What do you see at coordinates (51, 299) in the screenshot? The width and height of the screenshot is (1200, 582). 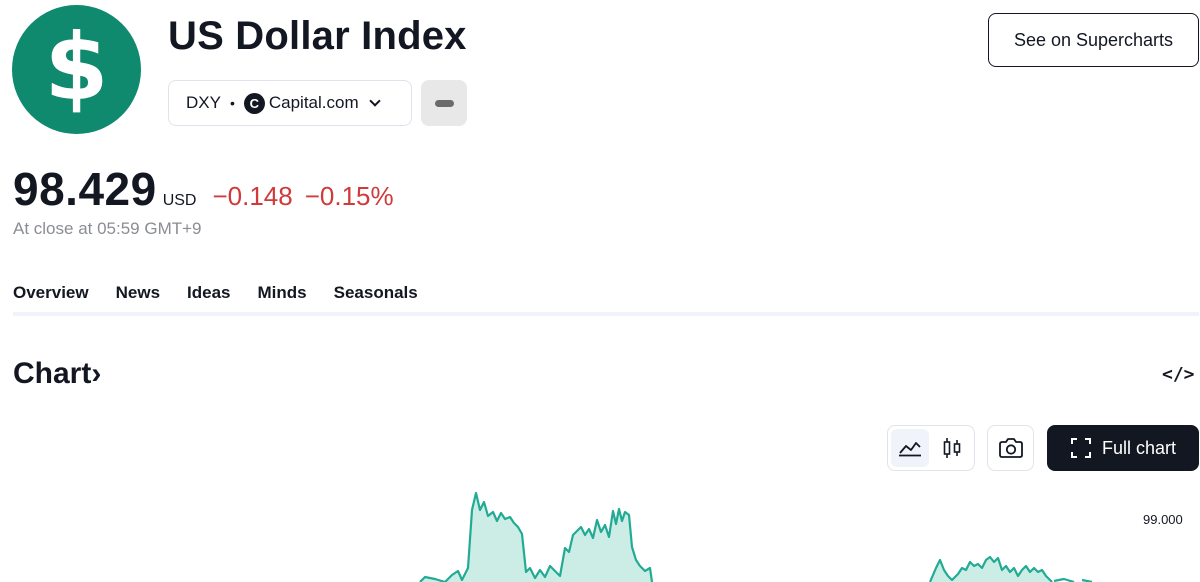 I see `tab-overview: Overview` at bounding box center [51, 299].